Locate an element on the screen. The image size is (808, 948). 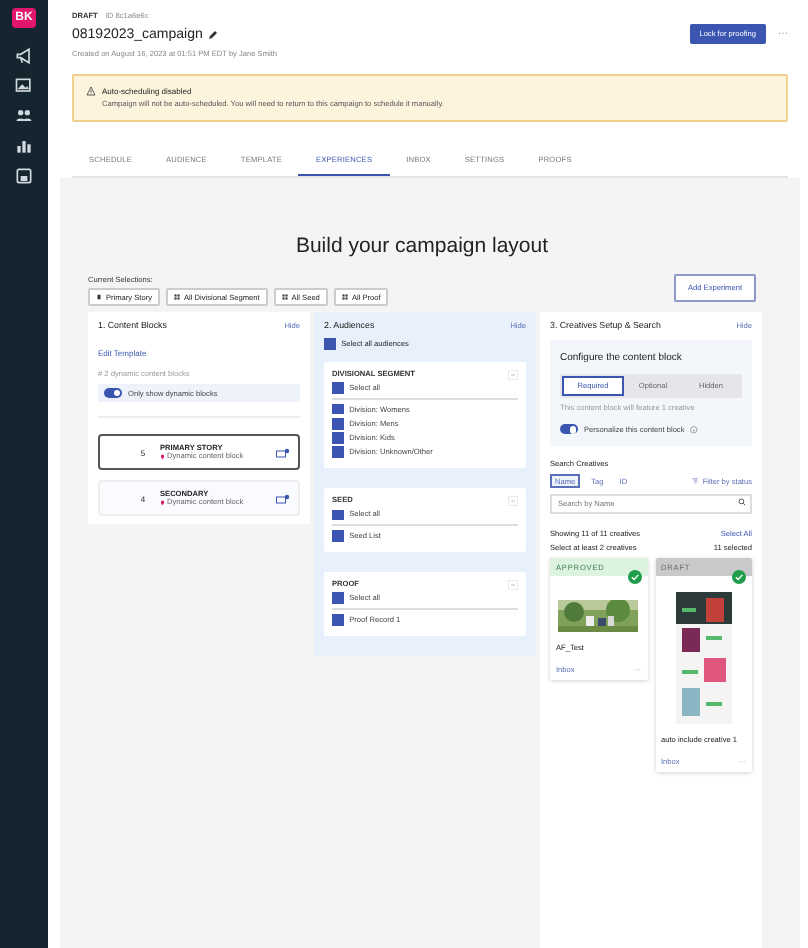
block-icon is located at coordinates (99, 297).